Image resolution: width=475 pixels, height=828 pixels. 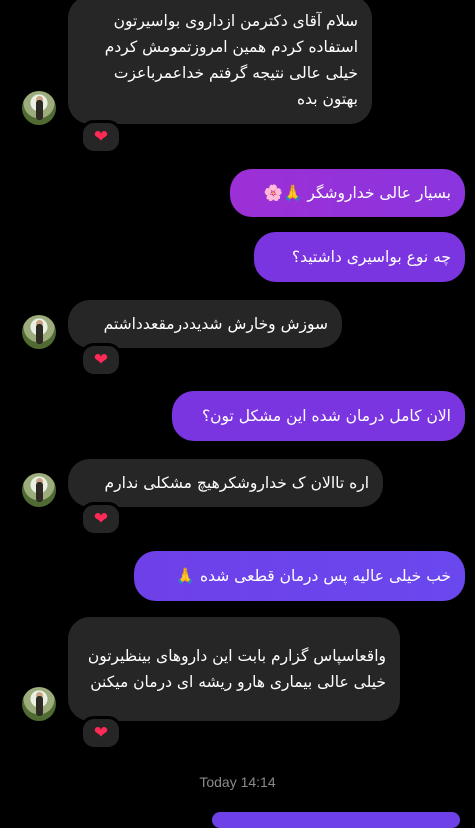 I want to click on message-text: چه نوع بواسیری داشتید؟, so click(x=371, y=257).